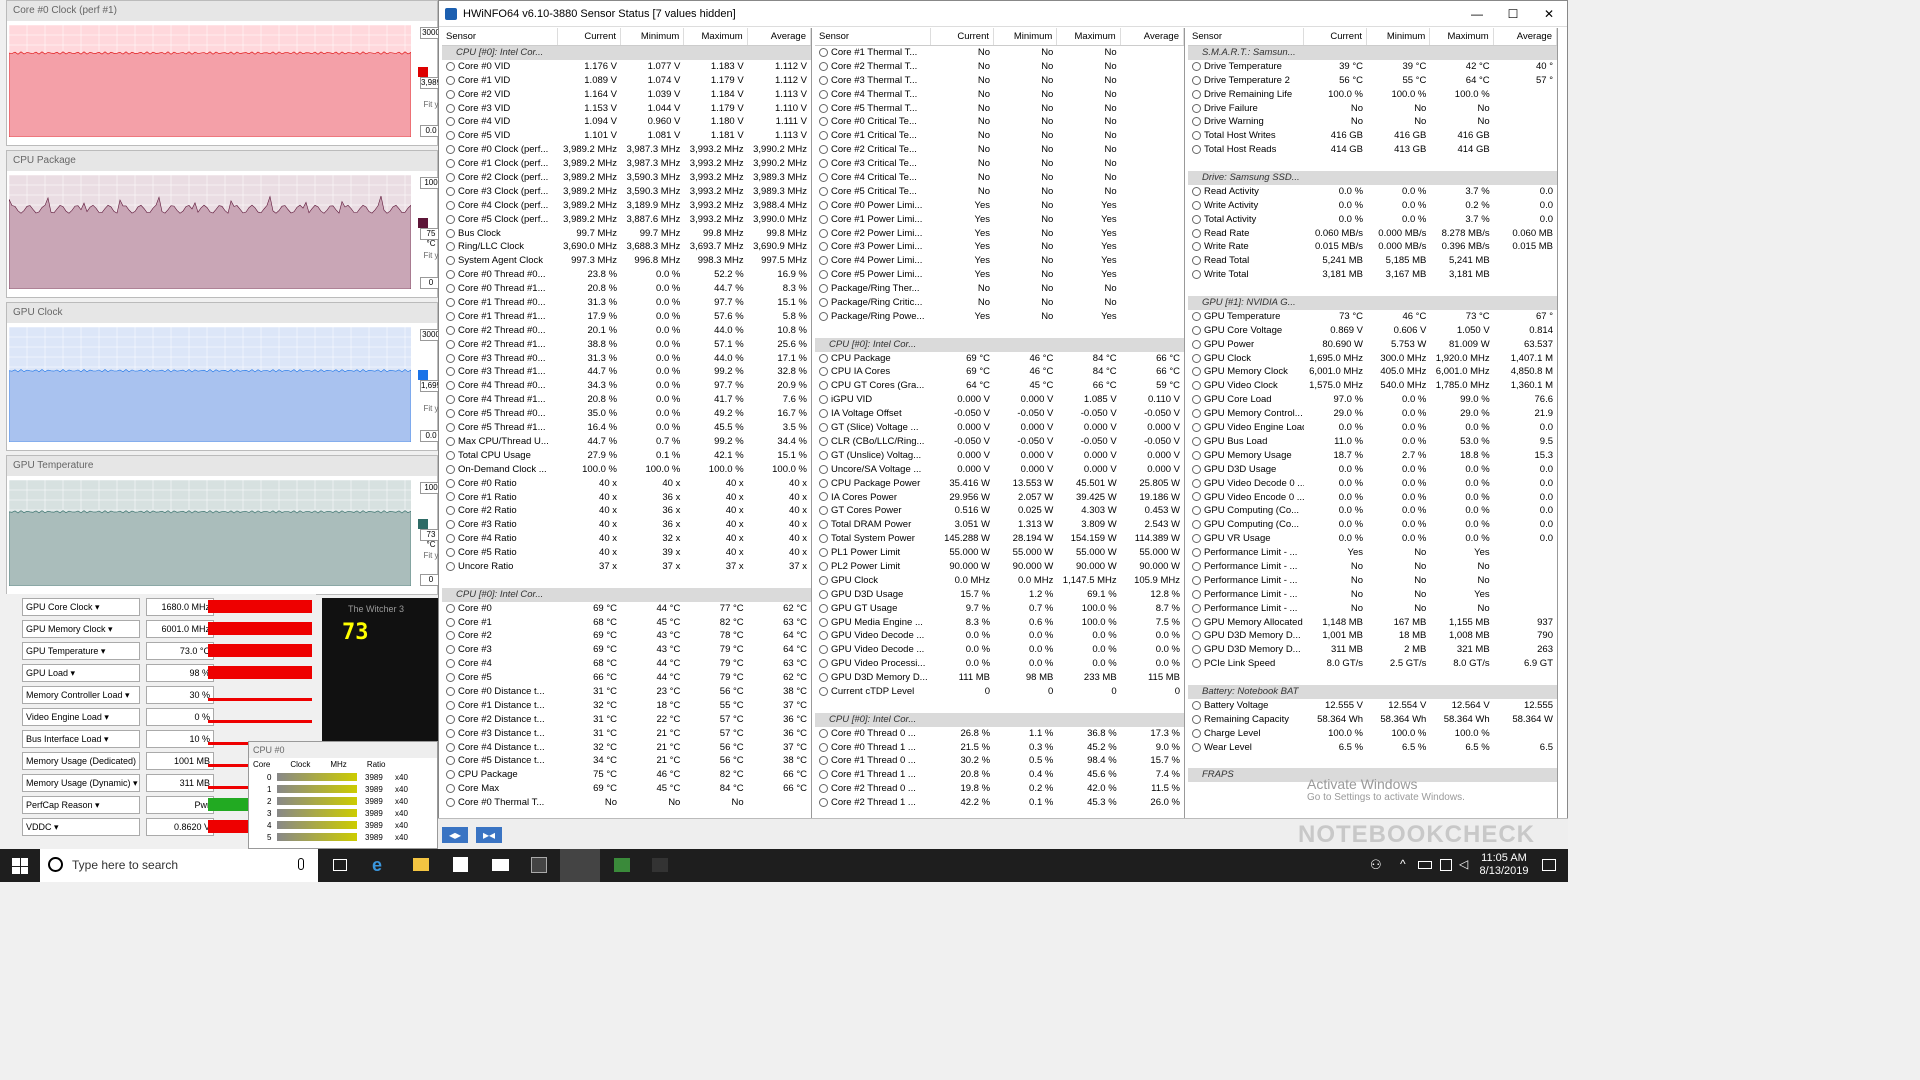 This screenshot has width=1920, height=1080. I want to click on osd-row: Memory Controller Load ▾ 30 %, so click(165, 695).